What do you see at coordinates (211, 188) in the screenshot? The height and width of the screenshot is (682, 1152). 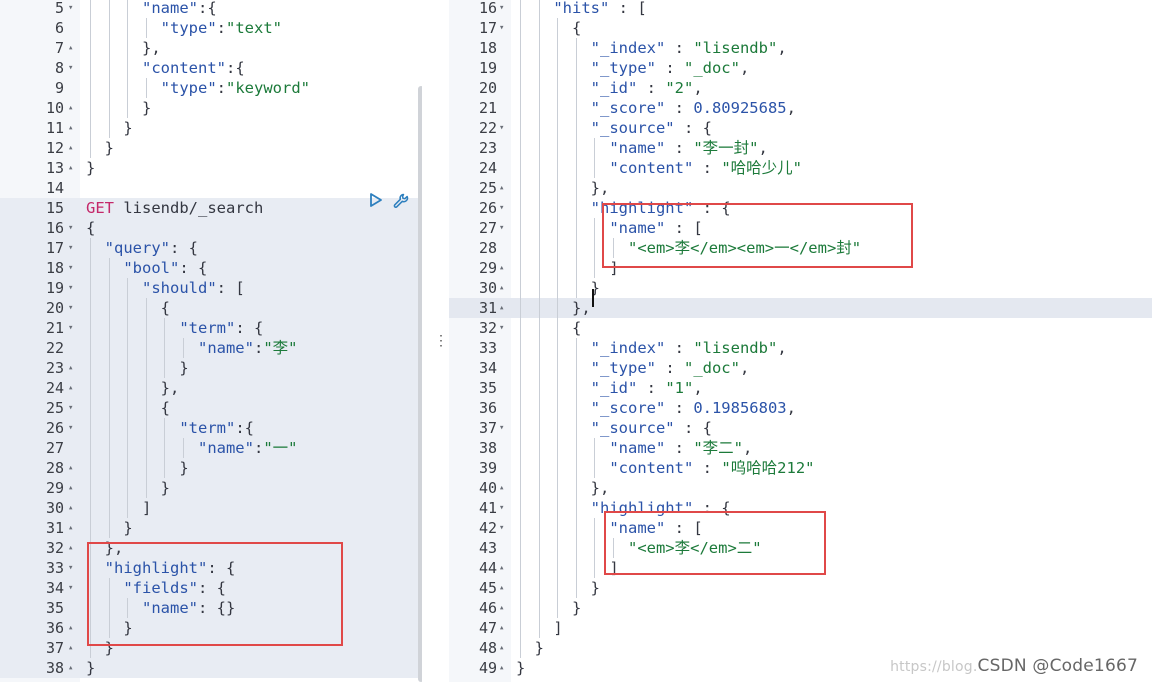 I see `request-line: 14` at bounding box center [211, 188].